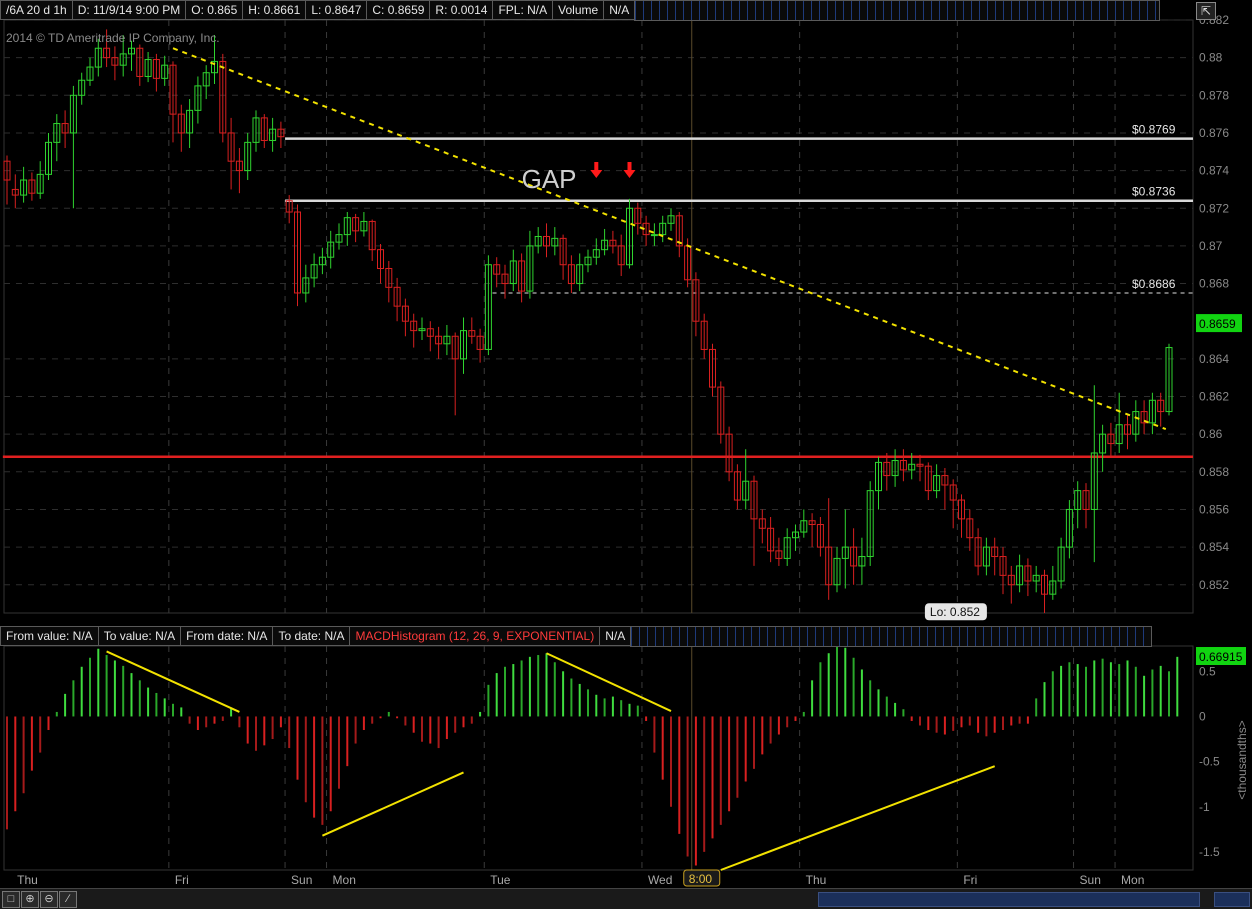  What do you see at coordinates (1217, 324) in the screenshot?
I see `last-price-label: 0.8659` at bounding box center [1217, 324].